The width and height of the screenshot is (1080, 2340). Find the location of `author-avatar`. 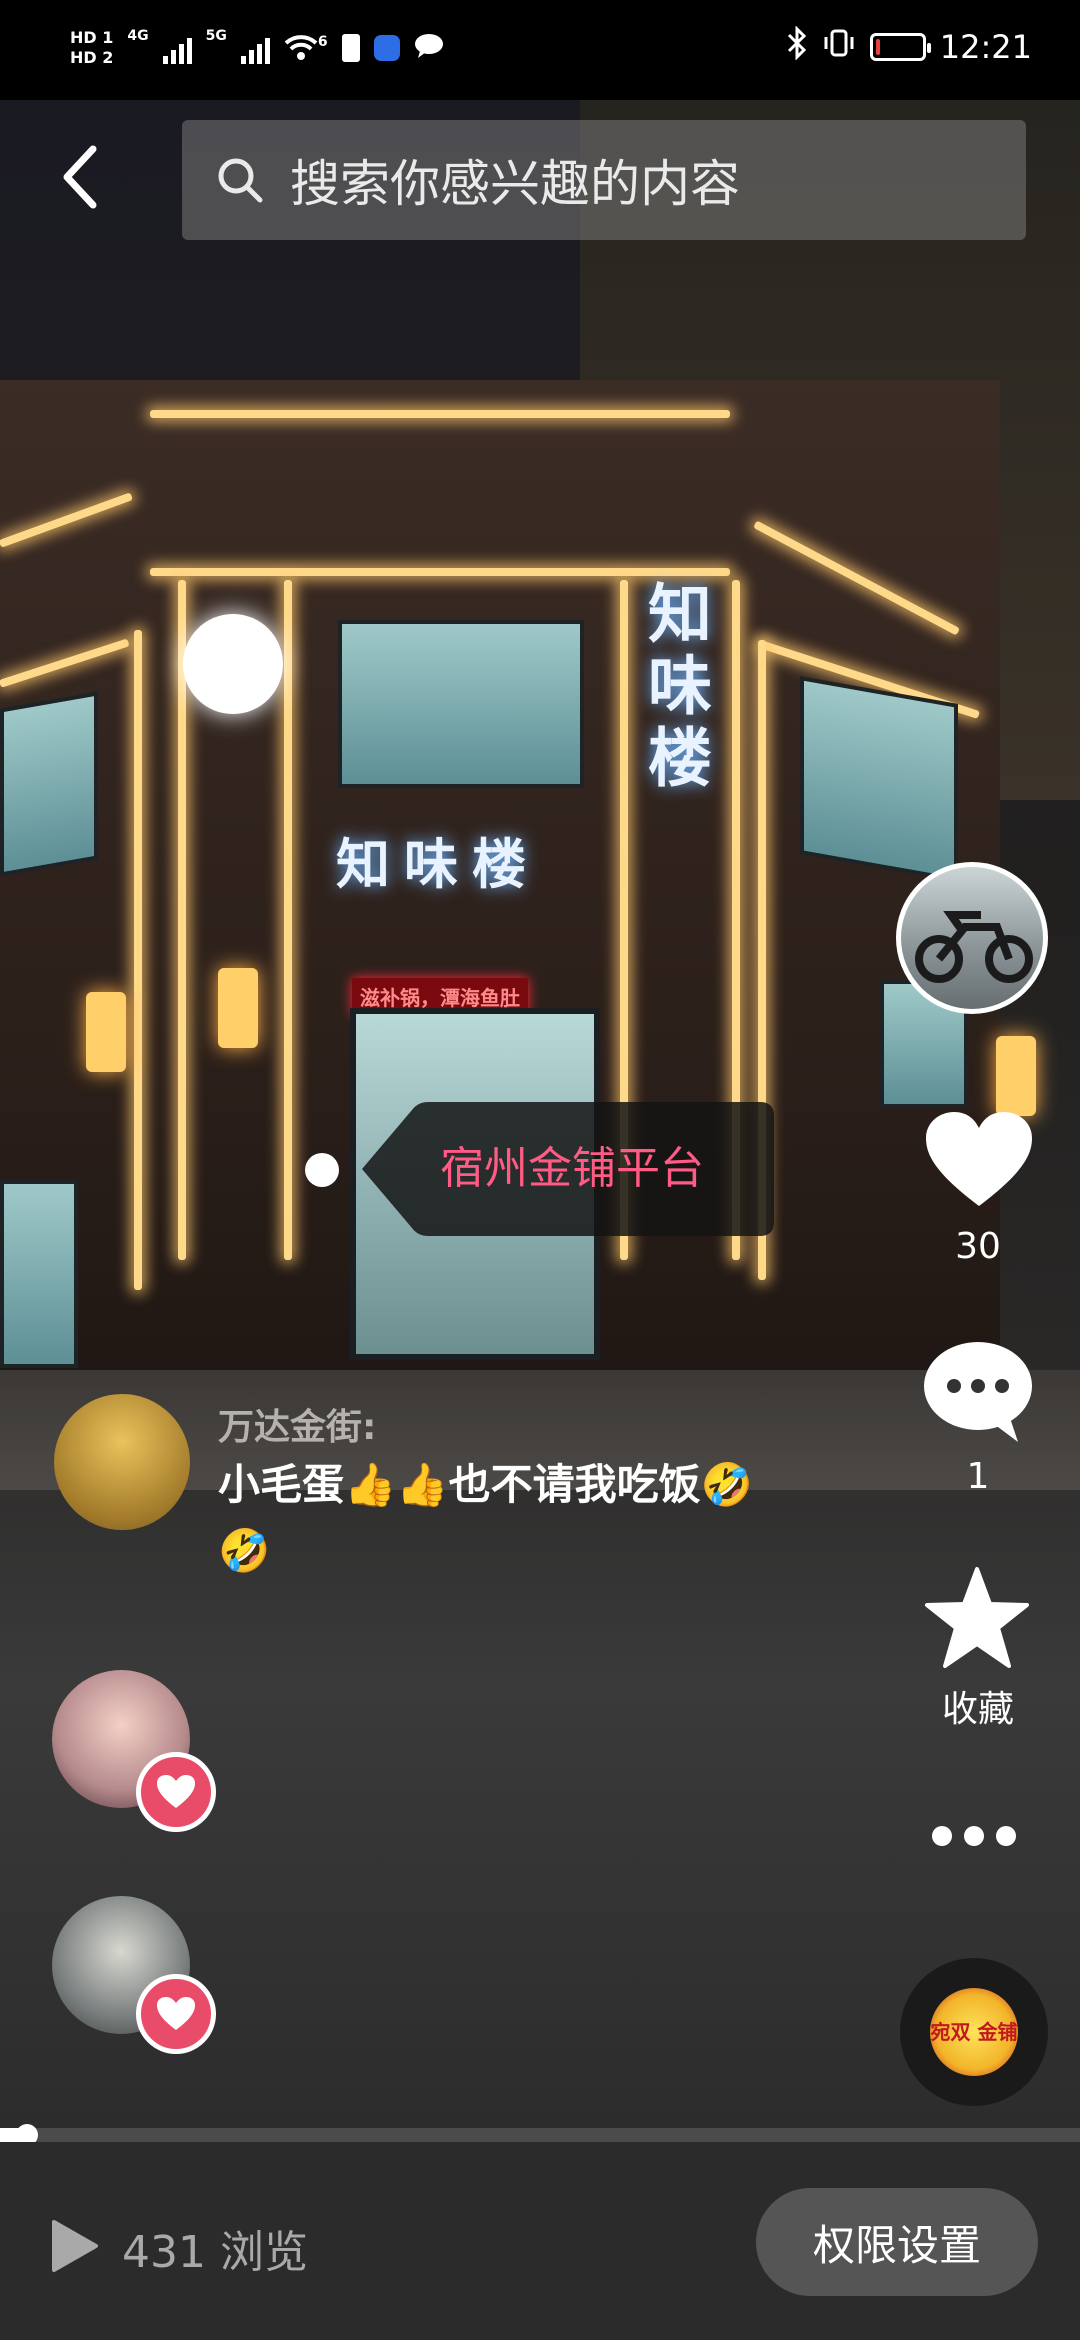

author-avatar is located at coordinates (972, 938).